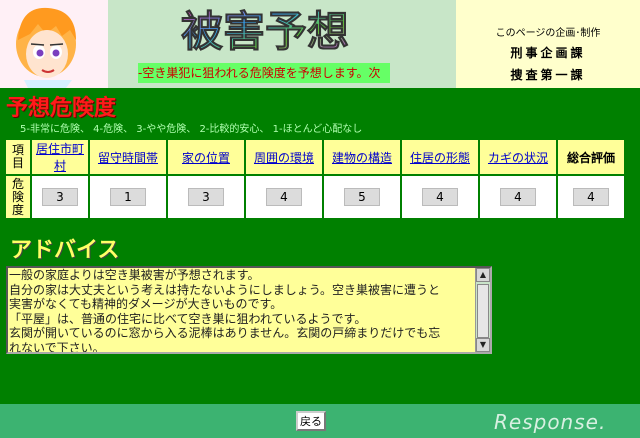 The height and width of the screenshot is (438, 640). What do you see at coordinates (483, 345) in the screenshot?
I see `scroll-down-arrow-icon: ▼` at bounding box center [483, 345].